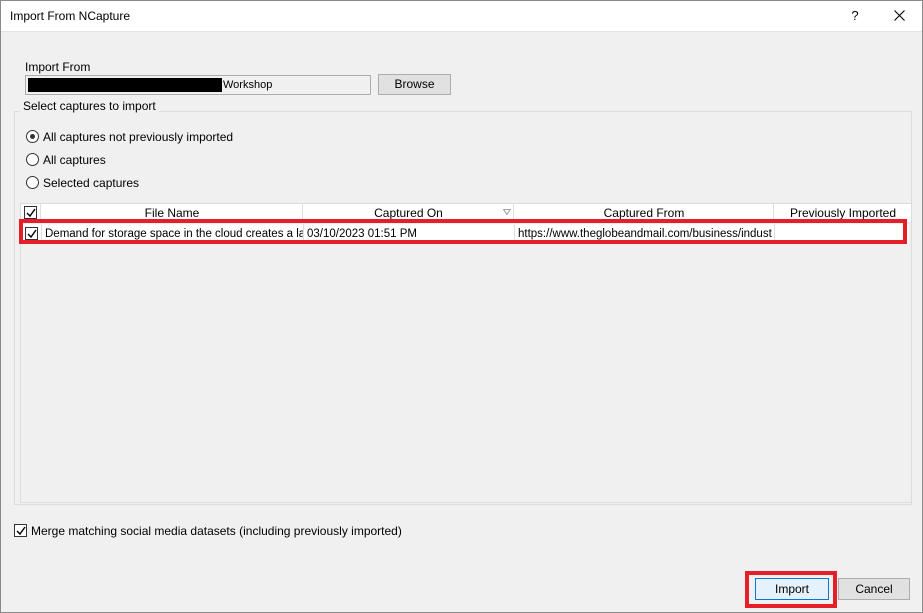 The width and height of the screenshot is (923, 613). What do you see at coordinates (70, 16) in the screenshot?
I see `dialog-title: Import From NCapture` at bounding box center [70, 16].